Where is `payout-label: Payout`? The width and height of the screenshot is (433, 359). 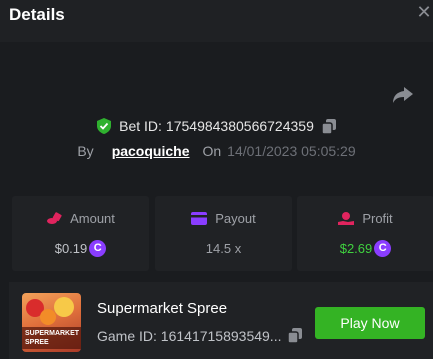
payout-label: Payout is located at coordinates (235, 218).